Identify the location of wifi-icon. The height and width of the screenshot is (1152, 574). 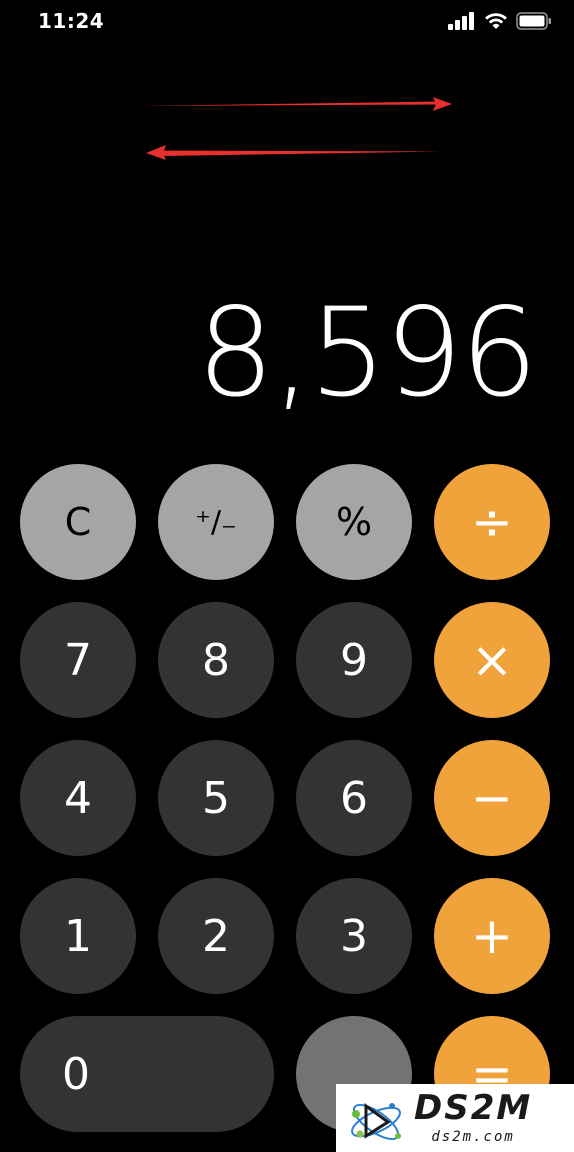
(496, 21).